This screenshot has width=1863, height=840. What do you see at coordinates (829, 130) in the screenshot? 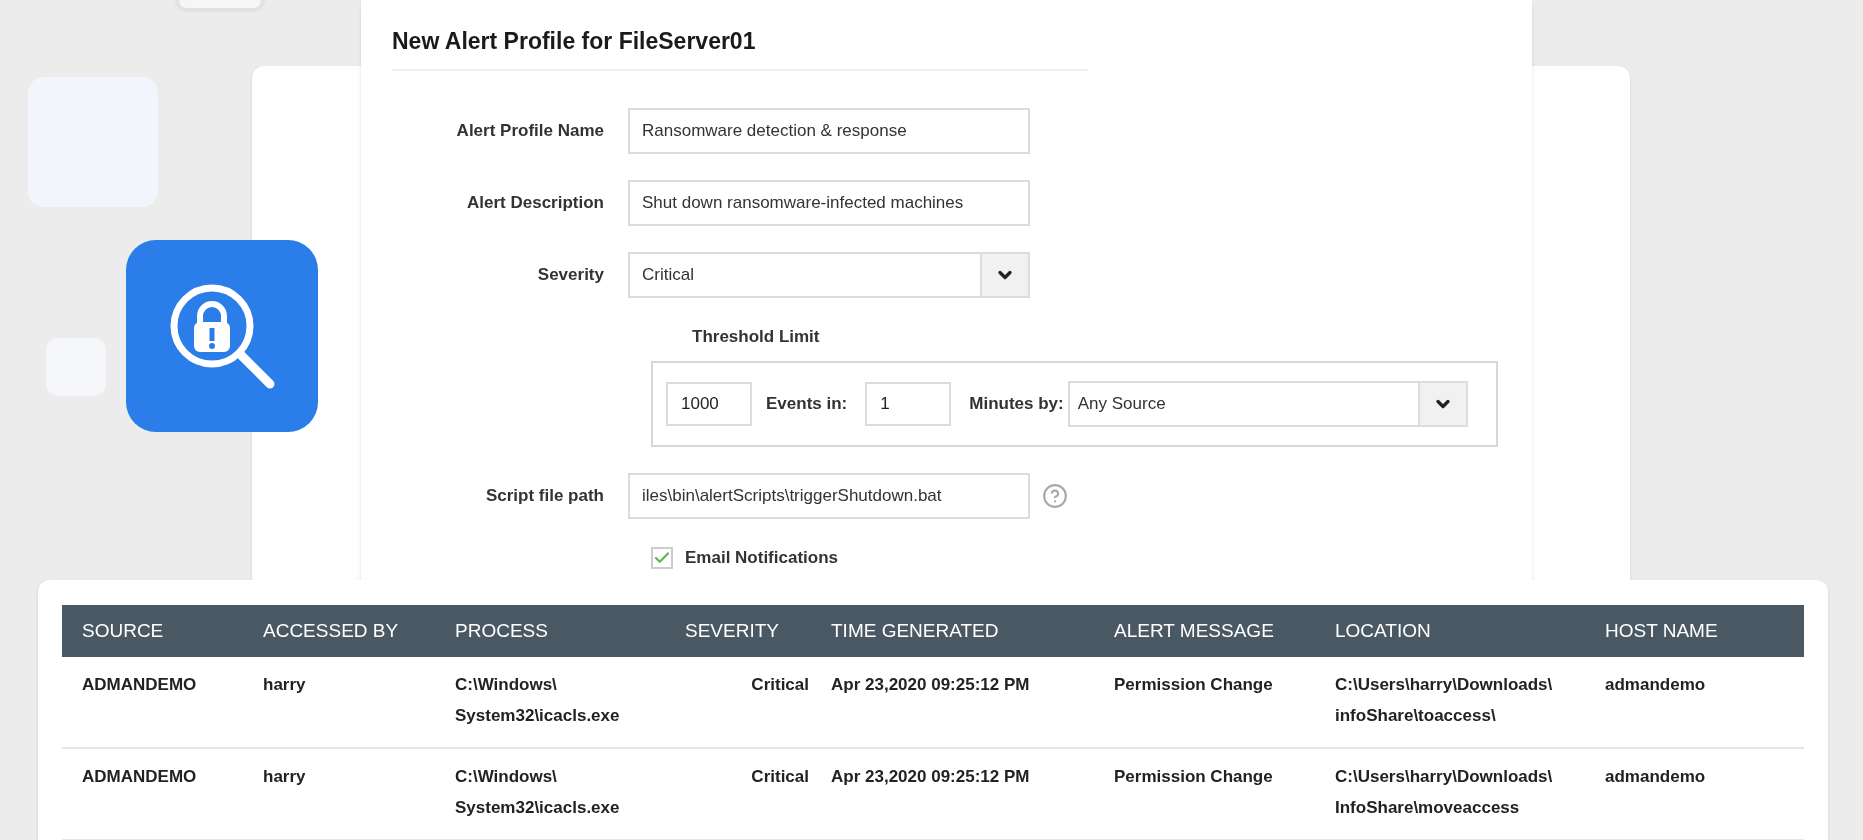
I see `text-field: Ransomware detection & response` at bounding box center [829, 130].